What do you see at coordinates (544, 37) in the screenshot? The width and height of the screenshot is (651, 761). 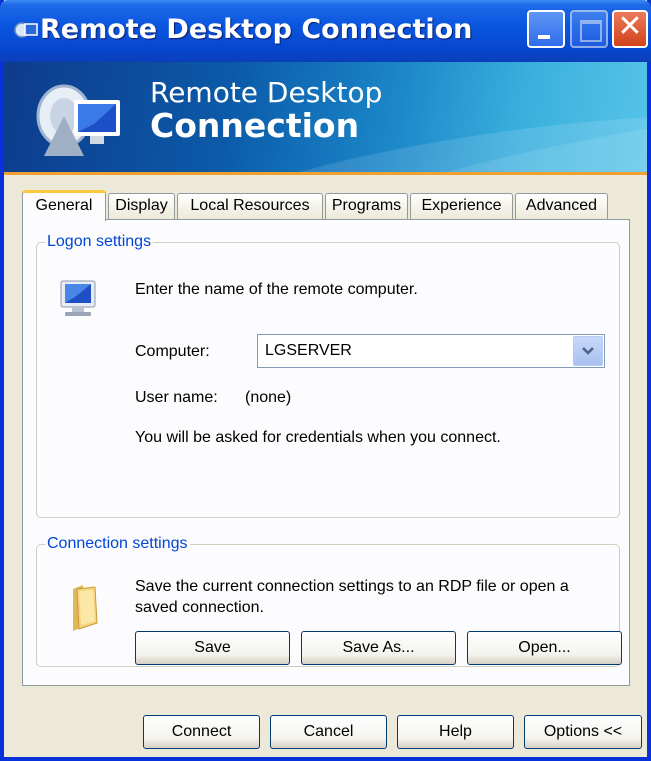 I see `minimize-icon` at bounding box center [544, 37].